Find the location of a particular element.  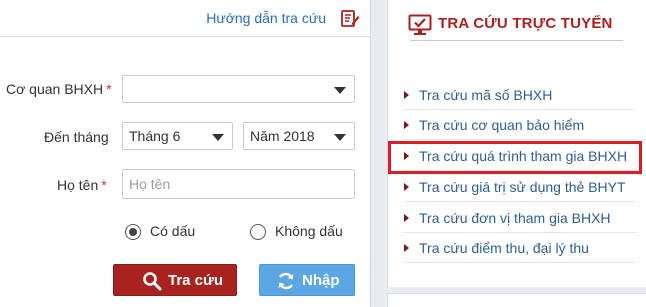

lower-panel-edge is located at coordinates (516, 300).